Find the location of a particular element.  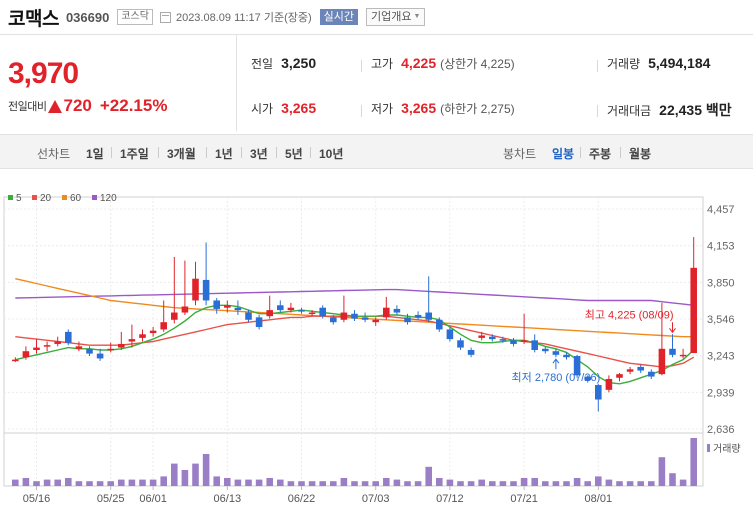

period-3y: 3년 is located at coordinates (259, 153).